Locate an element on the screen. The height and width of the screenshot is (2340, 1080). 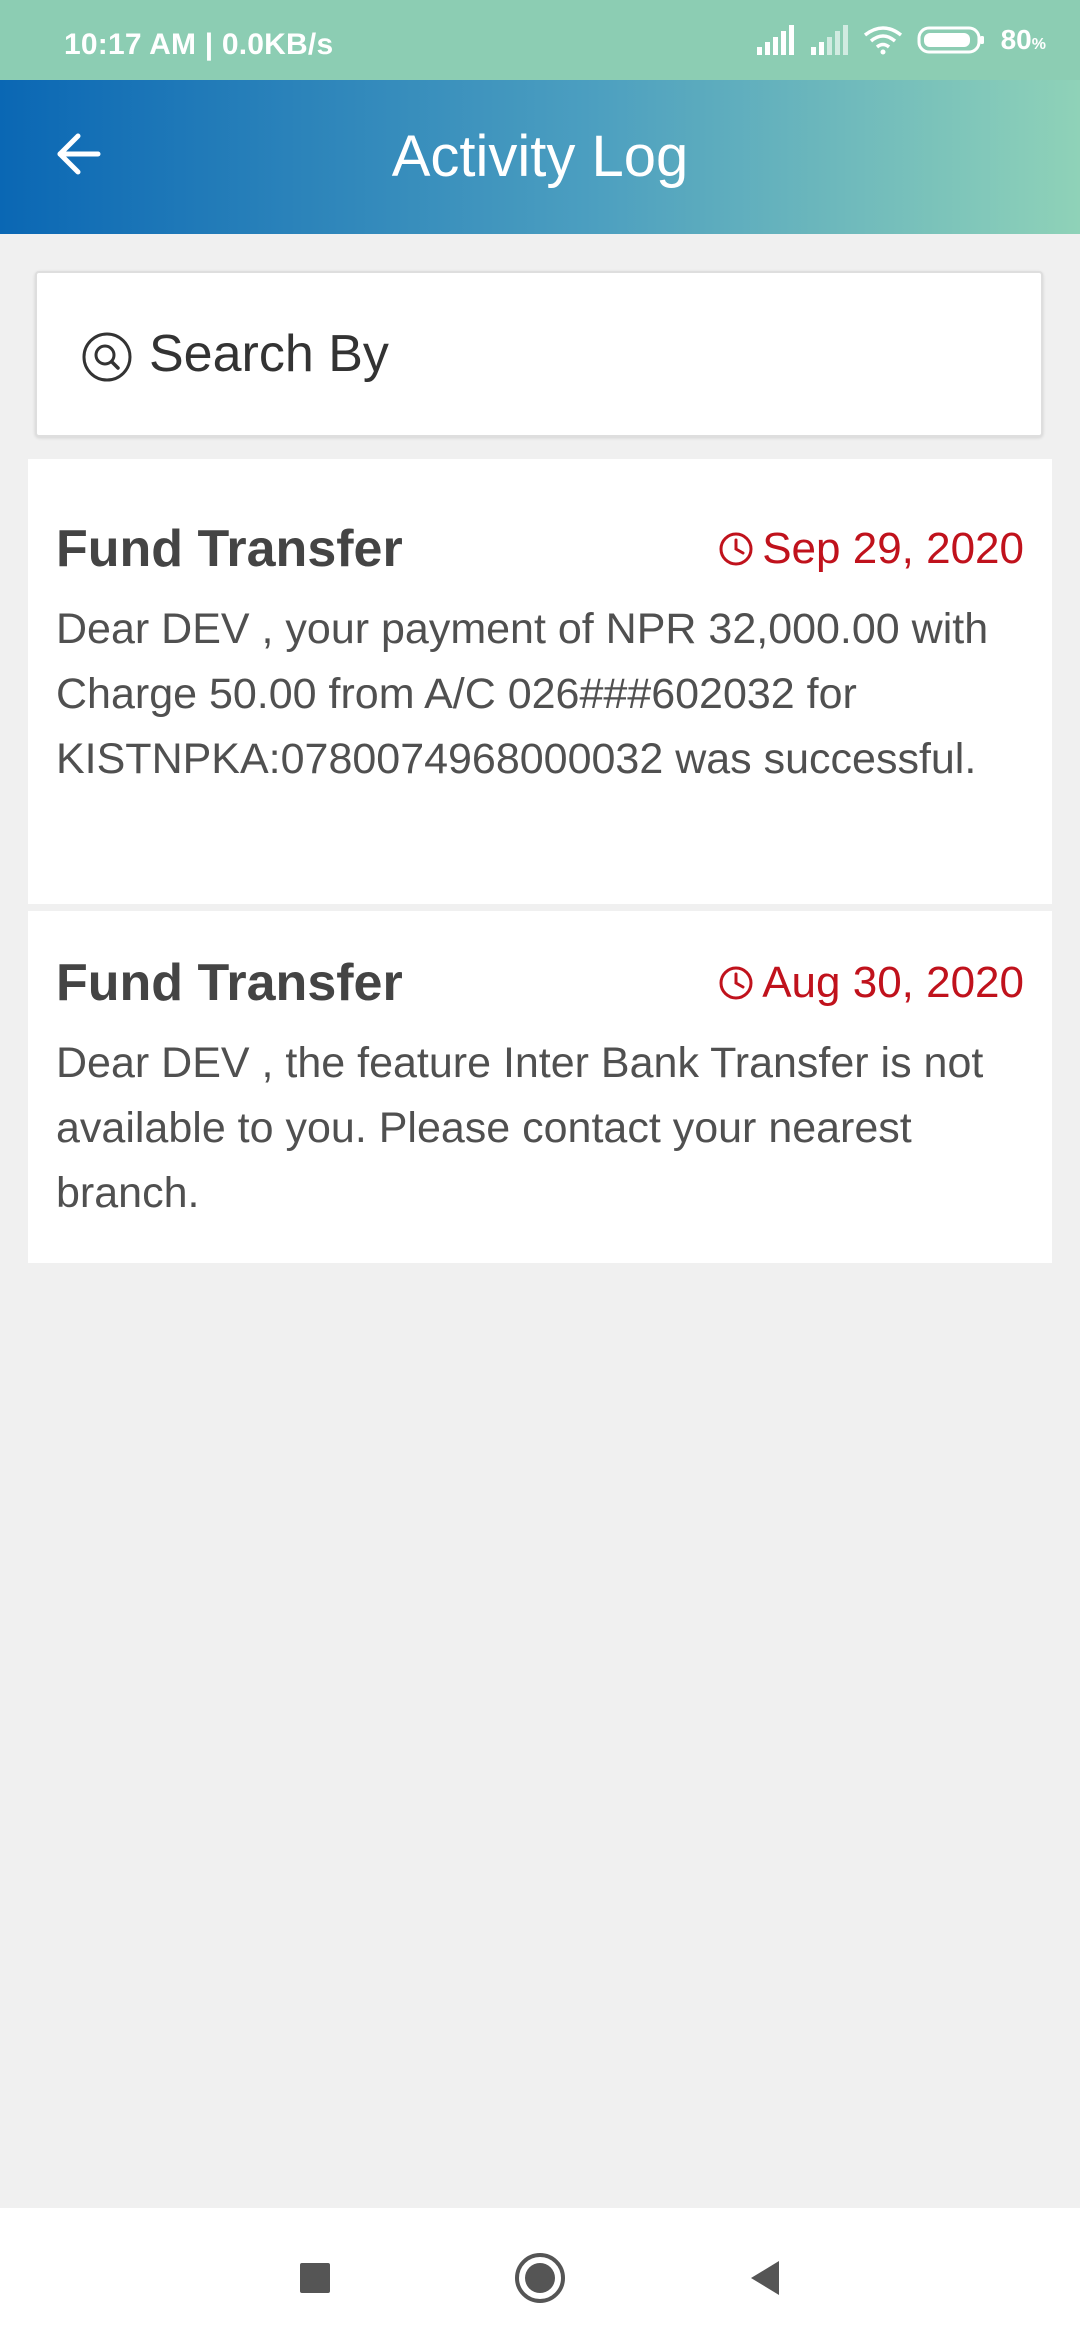
activity-header: Fund Transfer Aug 30, 2020 is located at coordinates (540, 962).